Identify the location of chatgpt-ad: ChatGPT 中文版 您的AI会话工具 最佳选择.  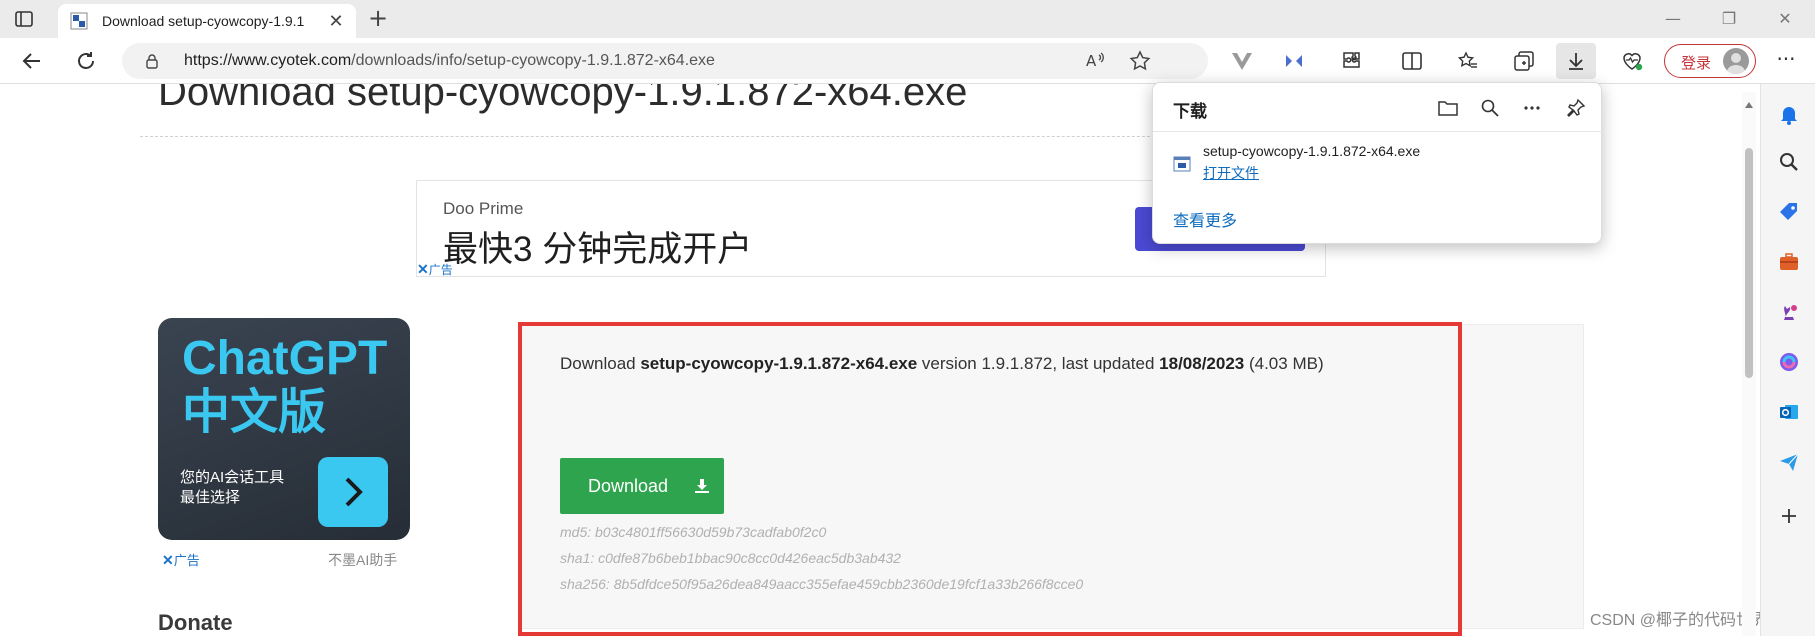
(284, 429).